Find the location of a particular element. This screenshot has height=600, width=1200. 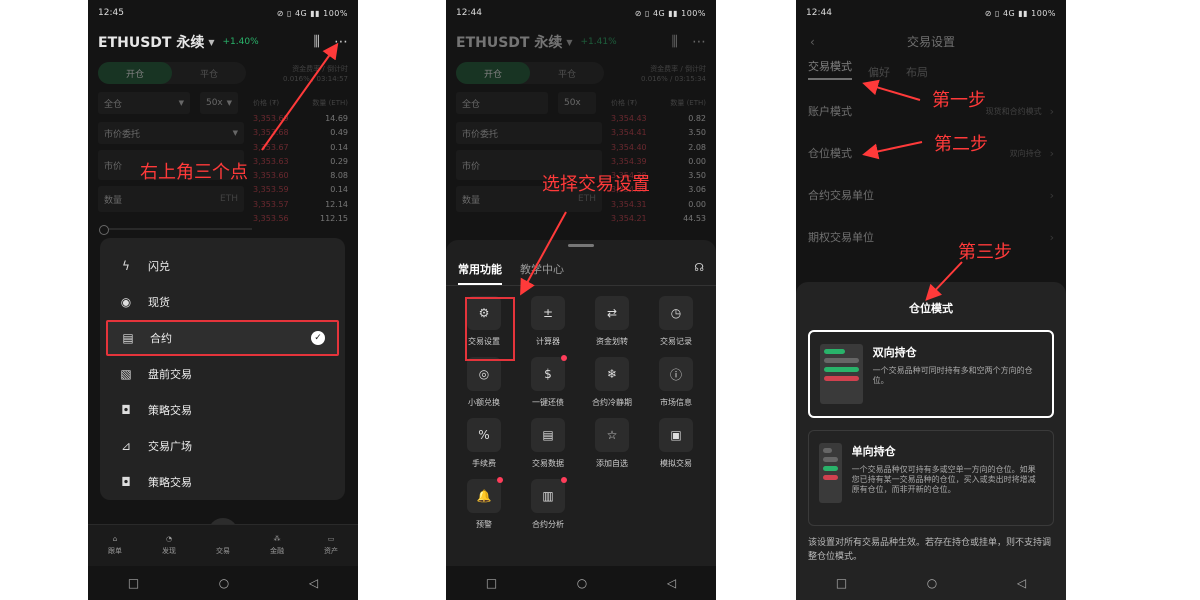

arrow-to-trade-settings is located at coordinates (543, 253).